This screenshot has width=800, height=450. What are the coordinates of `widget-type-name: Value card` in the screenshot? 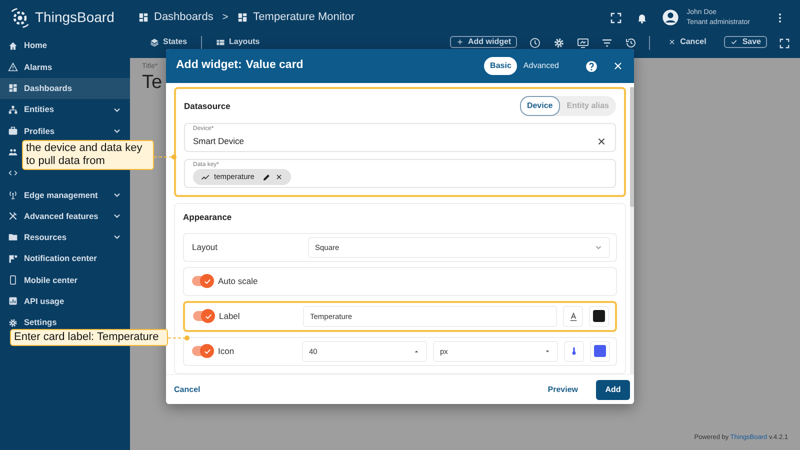 It's located at (275, 66).